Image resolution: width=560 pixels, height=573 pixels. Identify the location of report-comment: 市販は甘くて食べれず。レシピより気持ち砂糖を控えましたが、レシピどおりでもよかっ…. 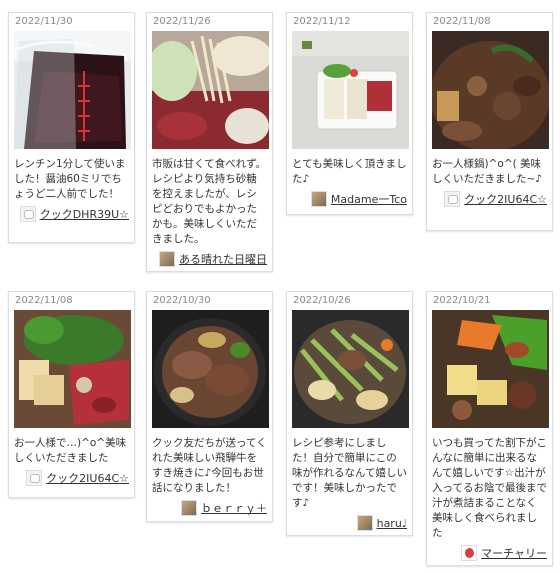
(209, 201).